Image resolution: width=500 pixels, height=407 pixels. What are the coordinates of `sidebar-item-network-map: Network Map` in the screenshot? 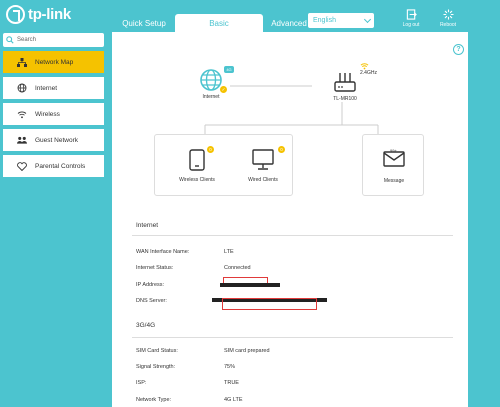 It's located at (53, 62).